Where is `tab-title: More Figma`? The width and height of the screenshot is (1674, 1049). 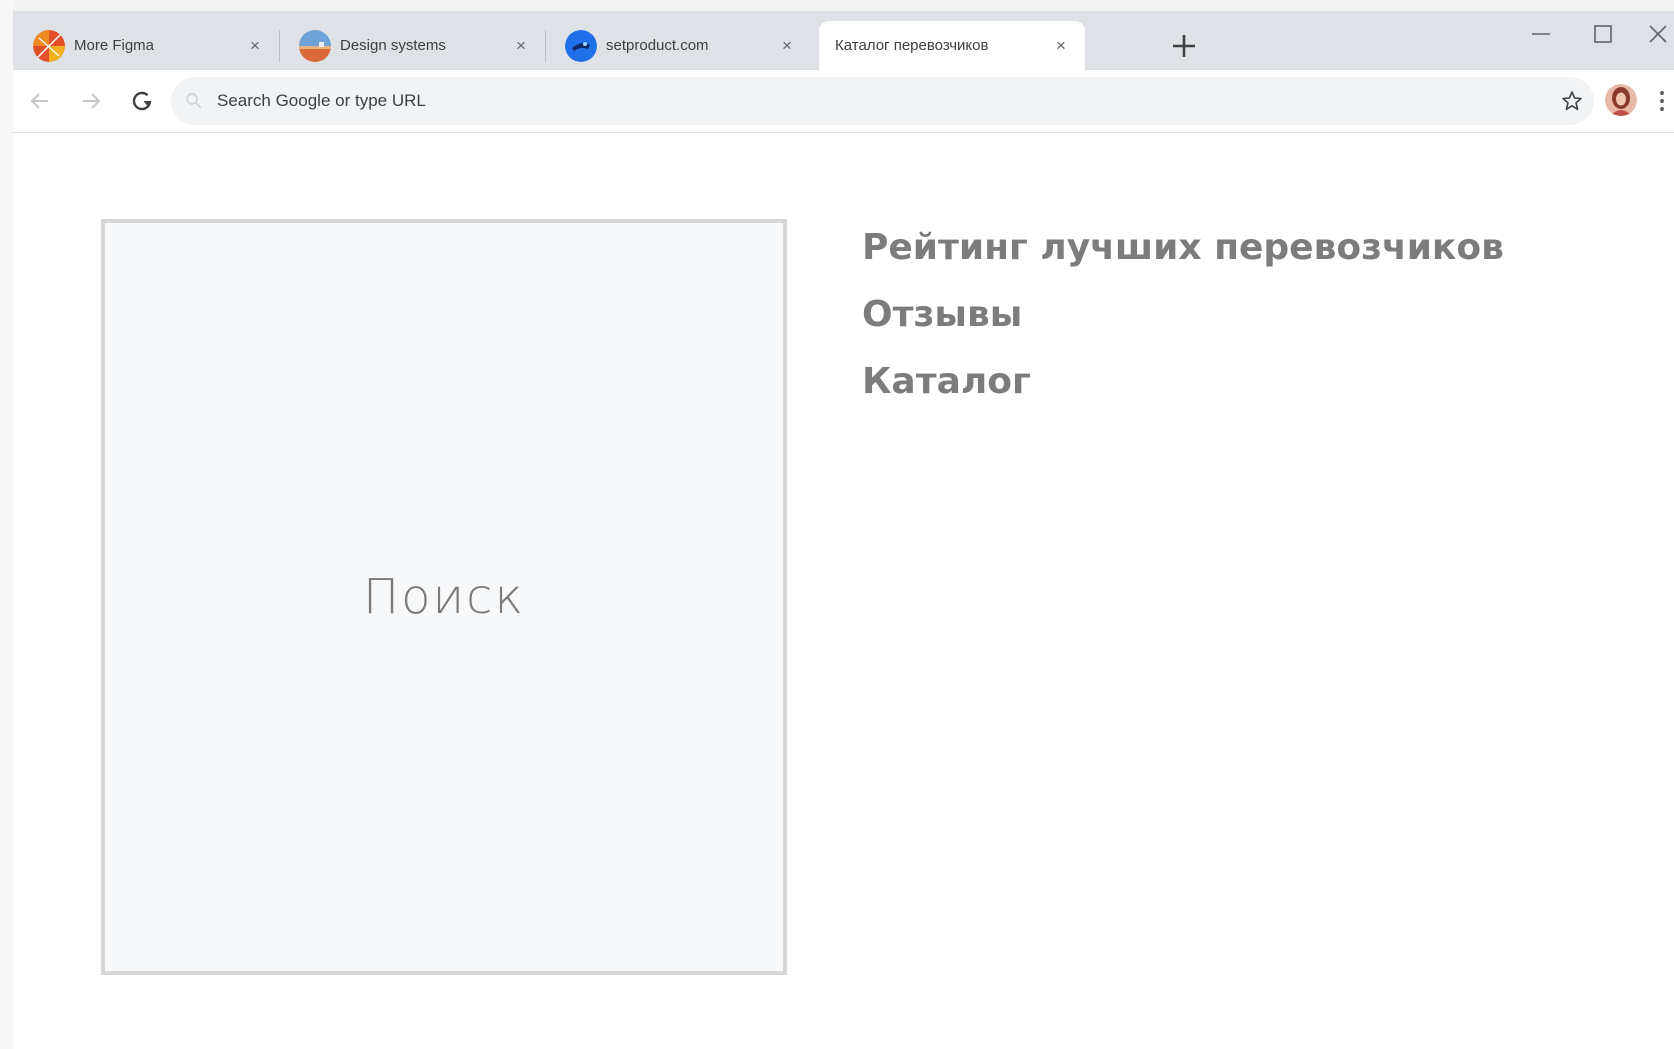 tab-title: More Figma is located at coordinates (114, 45).